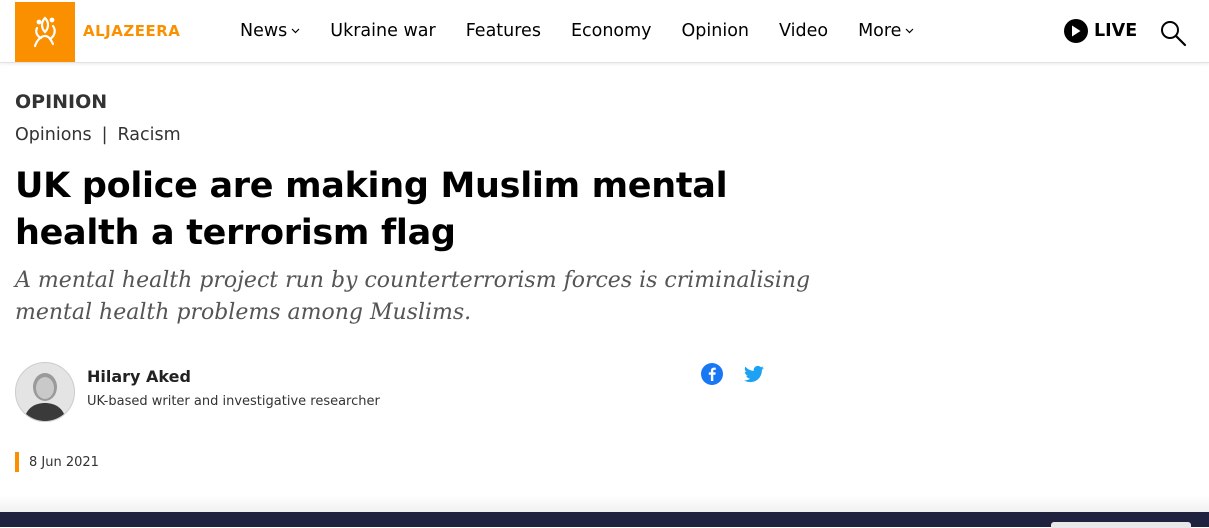 The image size is (1209, 528). I want to click on breadcrumb-racism: Racism, so click(149, 135).